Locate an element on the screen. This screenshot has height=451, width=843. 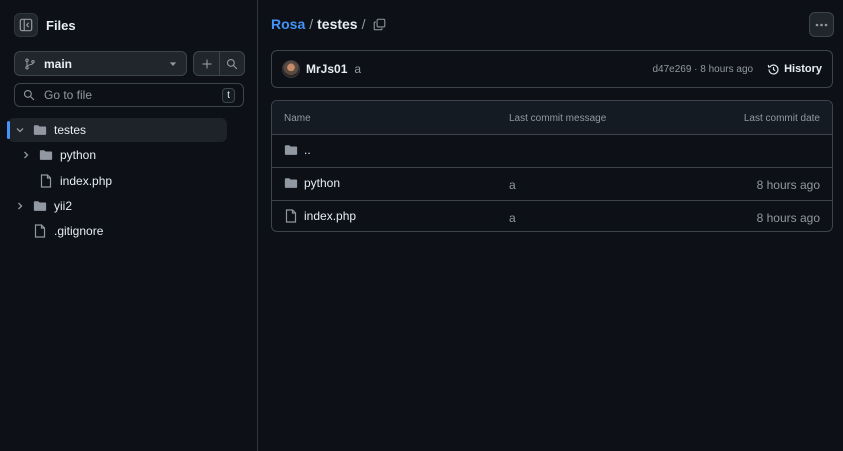
tree-item-label: .gitignore is located at coordinates (79, 231).